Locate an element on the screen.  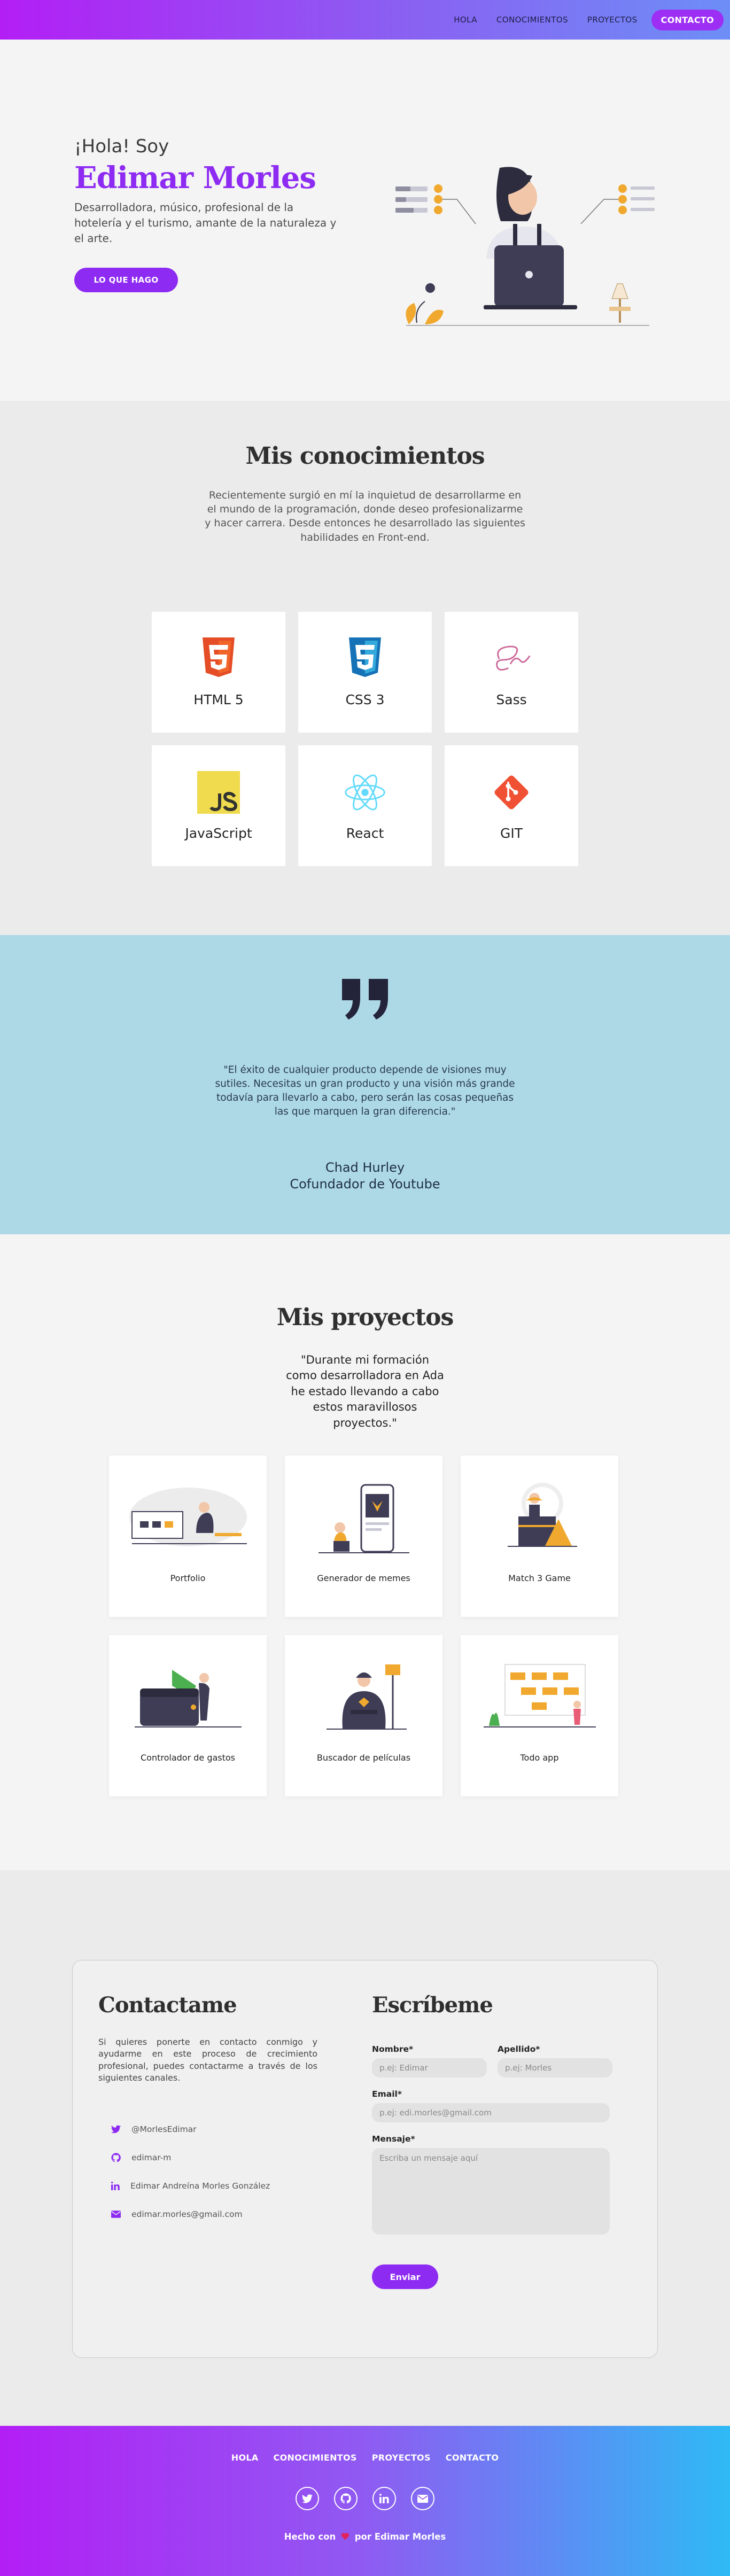
expense-tracker-illustration is located at coordinates (188, 1699).